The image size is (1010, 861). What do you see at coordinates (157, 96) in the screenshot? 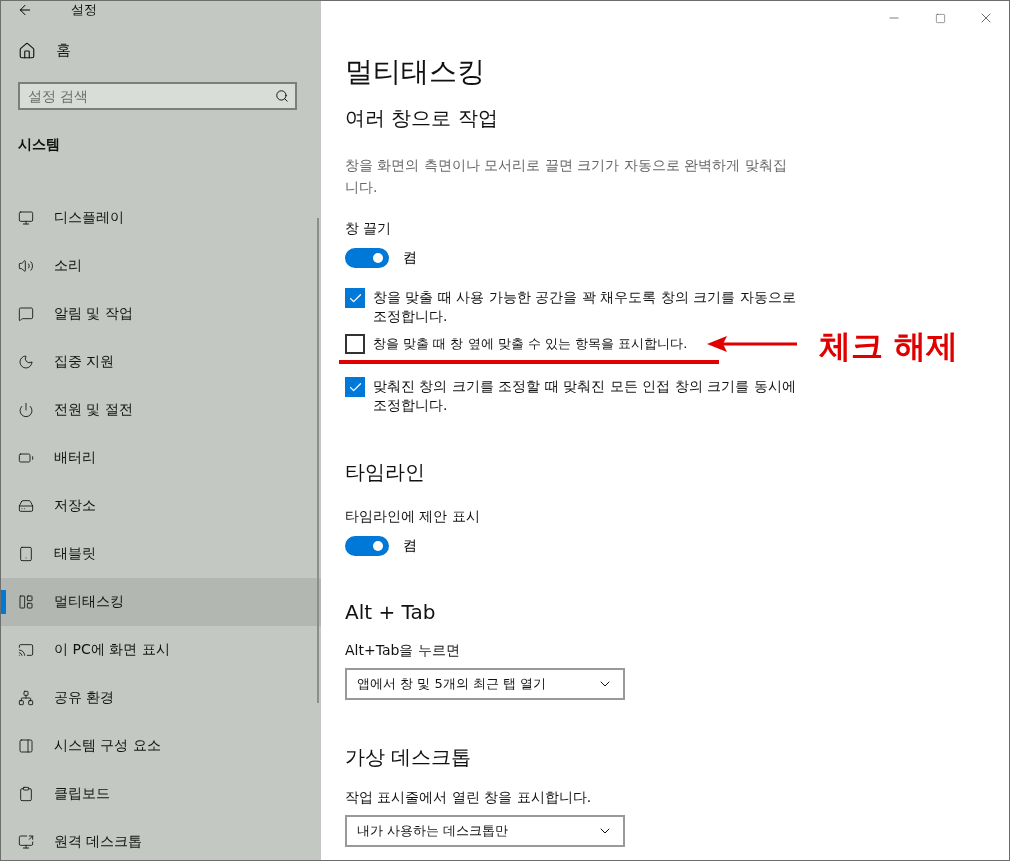
I see `search-field: 설정 검색` at bounding box center [157, 96].